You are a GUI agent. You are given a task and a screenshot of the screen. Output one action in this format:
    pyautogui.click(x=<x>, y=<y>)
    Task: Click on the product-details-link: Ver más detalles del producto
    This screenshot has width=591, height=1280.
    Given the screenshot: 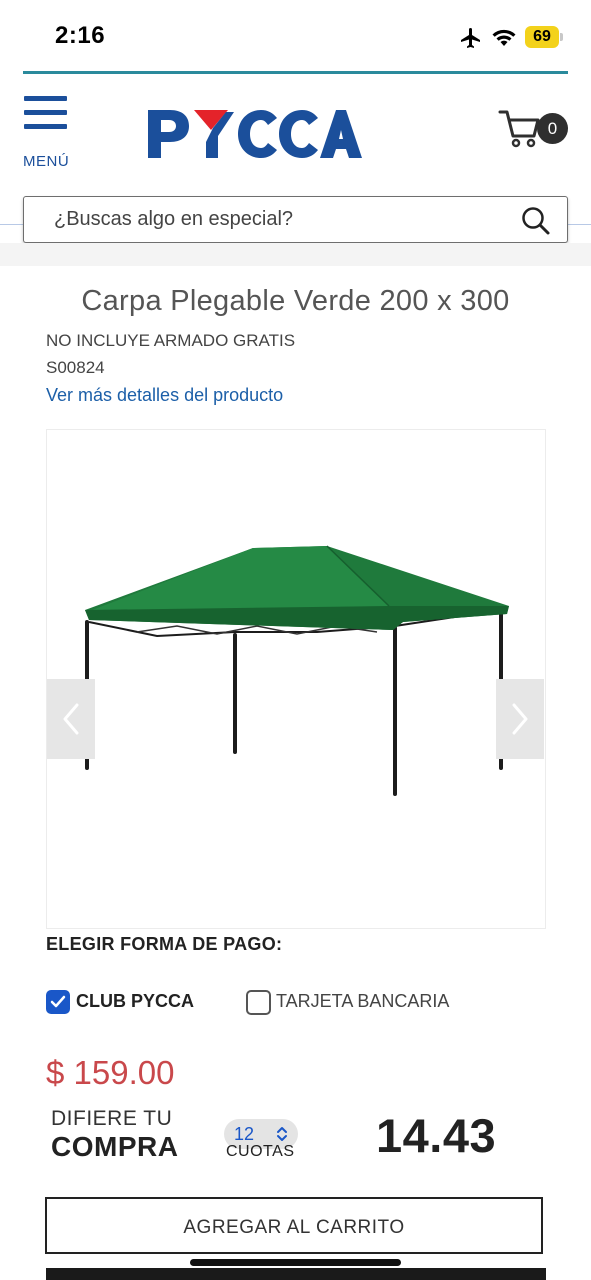 What is the action you would take?
    pyautogui.click(x=164, y=395)
    